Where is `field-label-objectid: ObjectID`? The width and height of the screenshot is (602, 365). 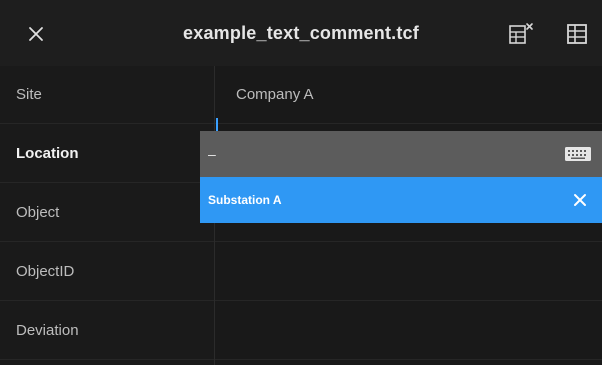 field-label-objectid: ObjectID is located at coordinates (107, 272).